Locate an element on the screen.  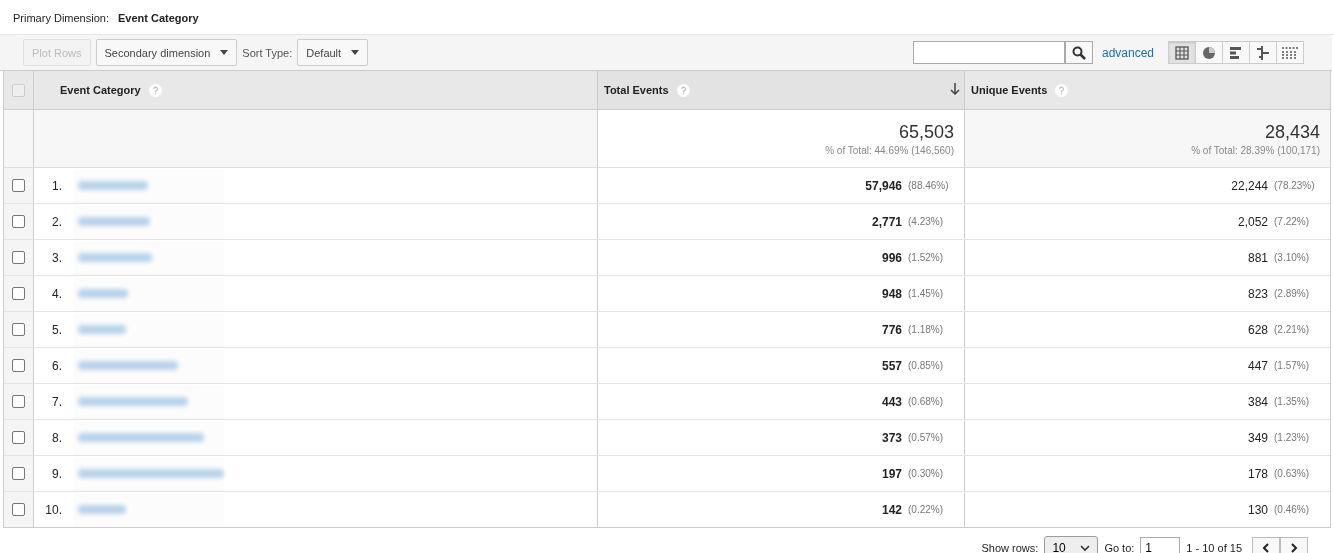
table-cell-text: (1.35%) is located at coordinates (1292, 401).